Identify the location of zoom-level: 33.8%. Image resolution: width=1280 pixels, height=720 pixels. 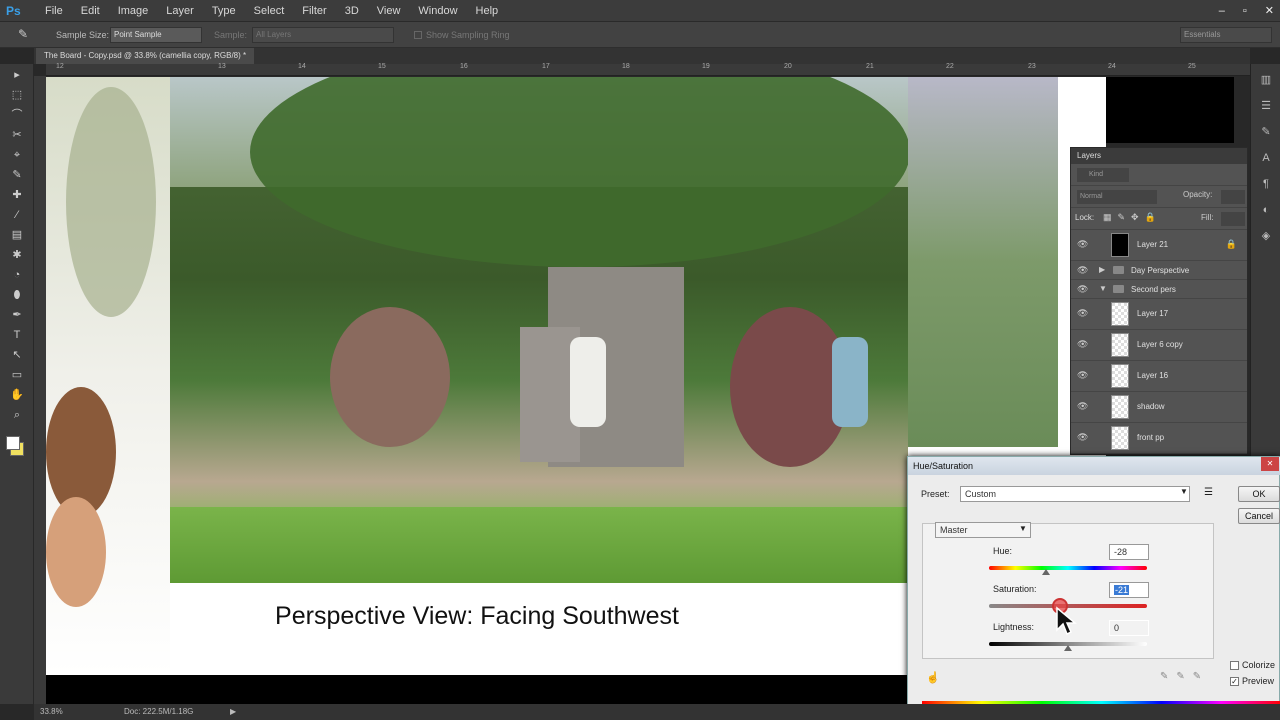
(51, 712).